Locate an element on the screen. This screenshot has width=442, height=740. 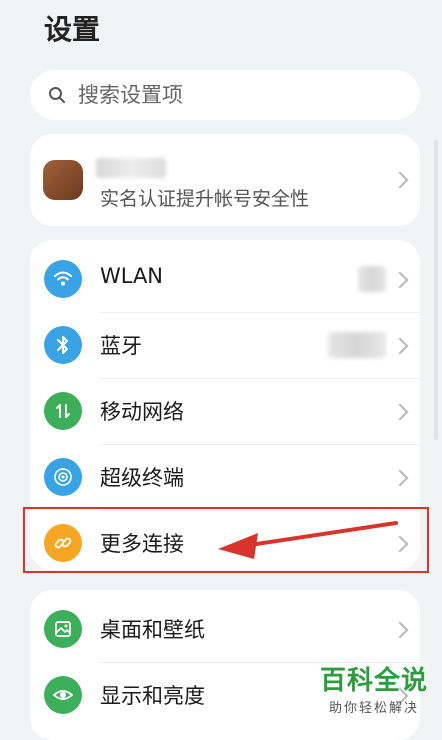
settings-item-label: 蓝牙 is located at coordinates (121, 346).